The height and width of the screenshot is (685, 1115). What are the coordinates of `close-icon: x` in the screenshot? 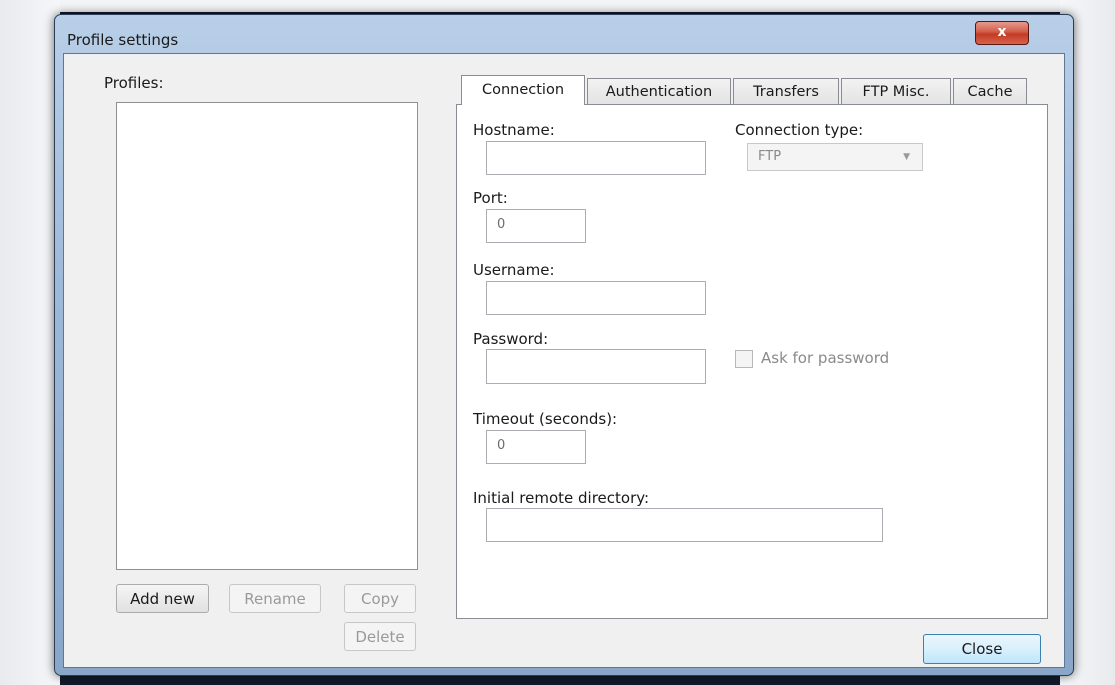 It's located at (1002, 32).